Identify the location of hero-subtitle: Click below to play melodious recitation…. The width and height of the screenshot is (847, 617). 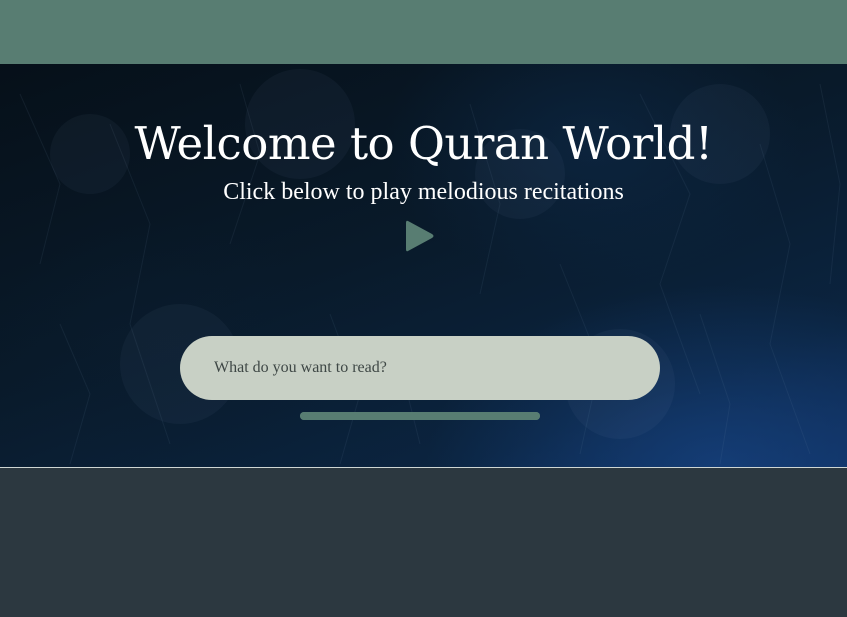
(423, 192).